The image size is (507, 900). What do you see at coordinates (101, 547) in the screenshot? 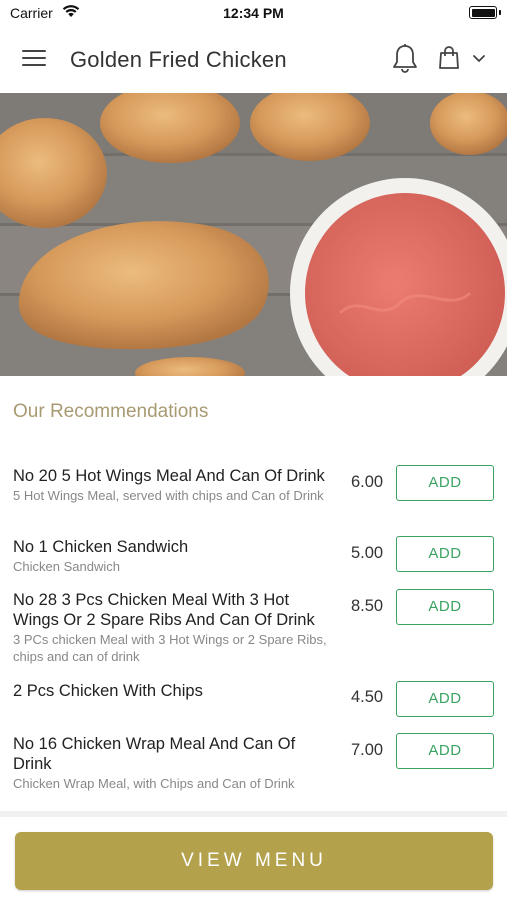
I see `item-name: No 1 Chicken Sandwich` at bounding box center [101, 547].